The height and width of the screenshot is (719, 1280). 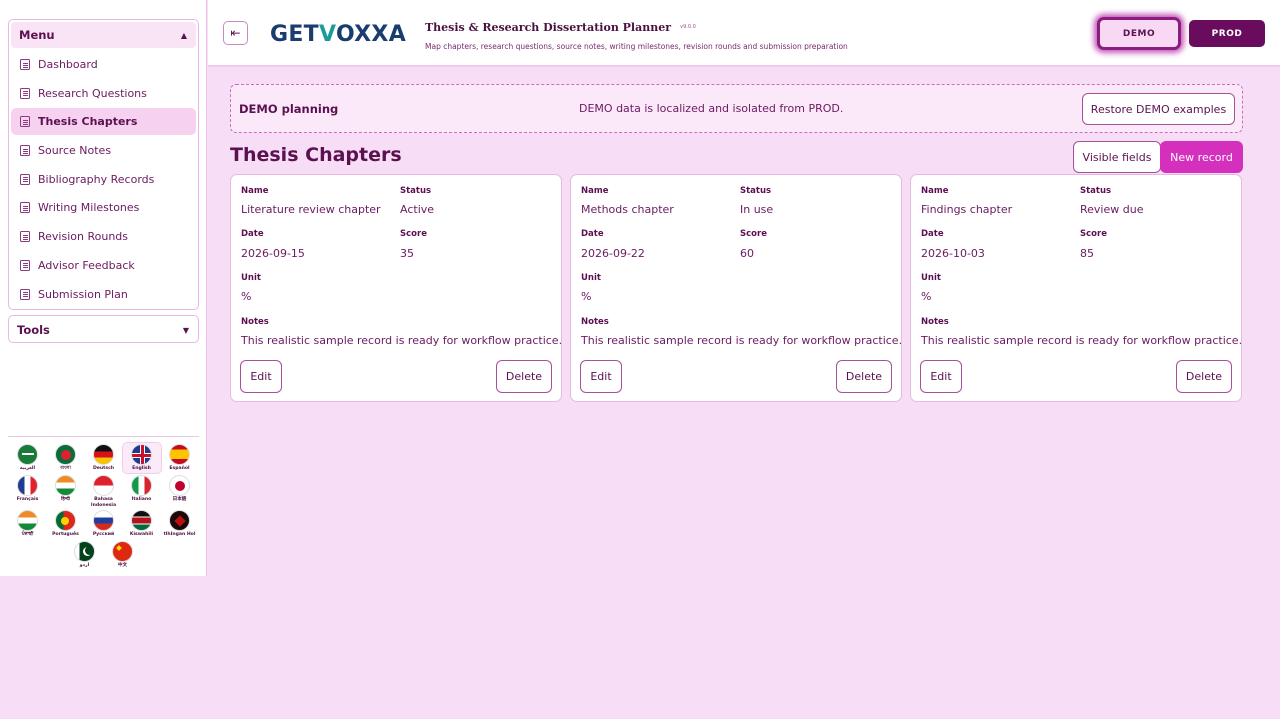 I want to click on chevron-down-icon: ▼, so click(x=185, y=330).